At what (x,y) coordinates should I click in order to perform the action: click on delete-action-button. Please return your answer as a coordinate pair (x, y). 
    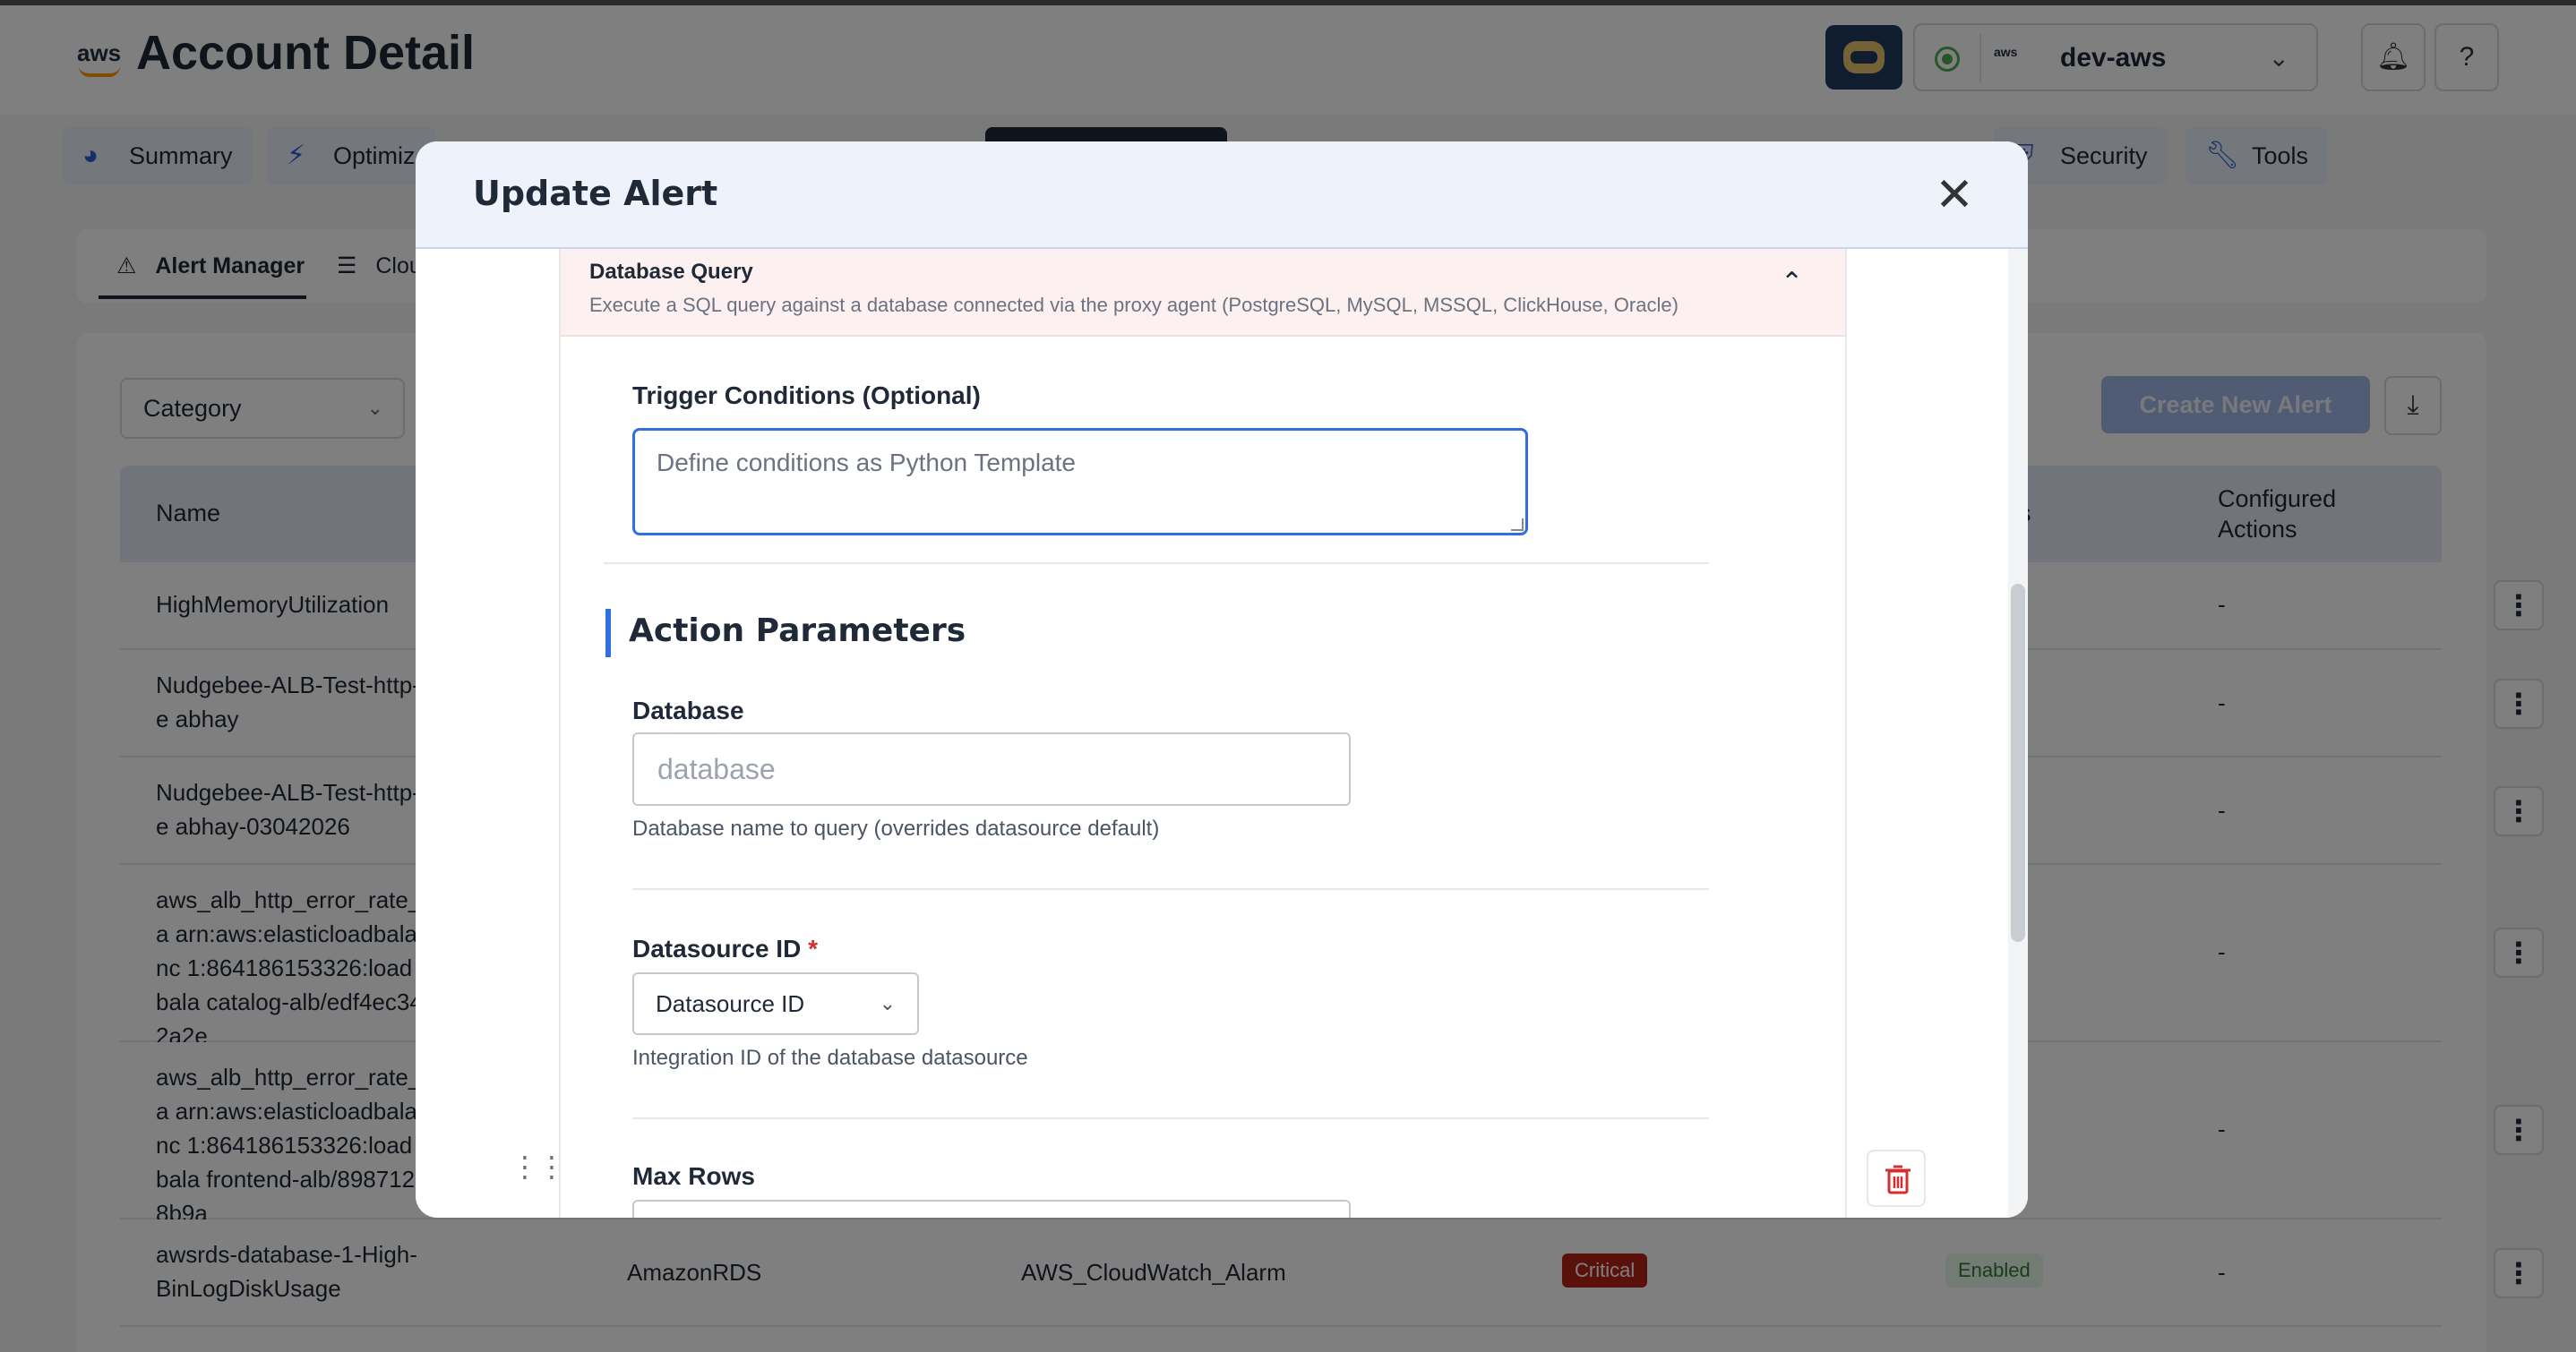
    Looking at the image, I should click on (1896, 1178).